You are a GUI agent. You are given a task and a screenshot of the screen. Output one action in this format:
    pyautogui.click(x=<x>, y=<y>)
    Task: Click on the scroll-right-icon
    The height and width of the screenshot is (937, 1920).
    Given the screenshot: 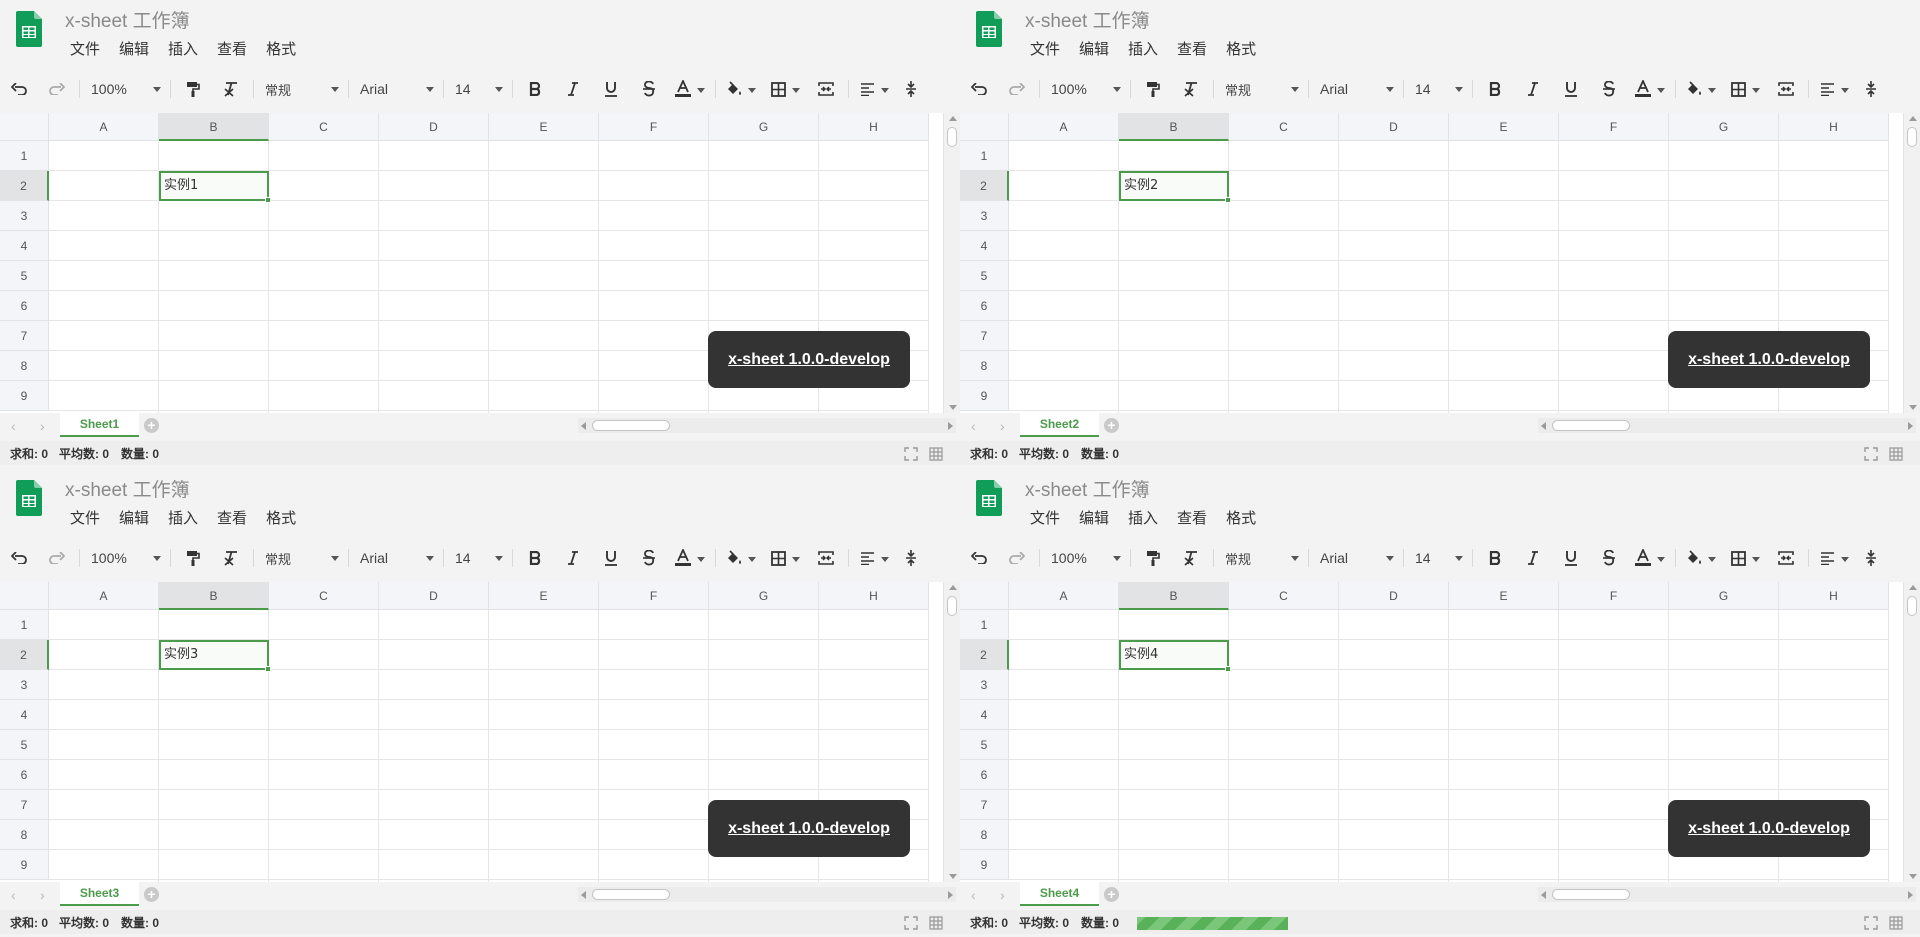 What is the action you would take?
    pyautogui.click(x=1910, y=426)
    